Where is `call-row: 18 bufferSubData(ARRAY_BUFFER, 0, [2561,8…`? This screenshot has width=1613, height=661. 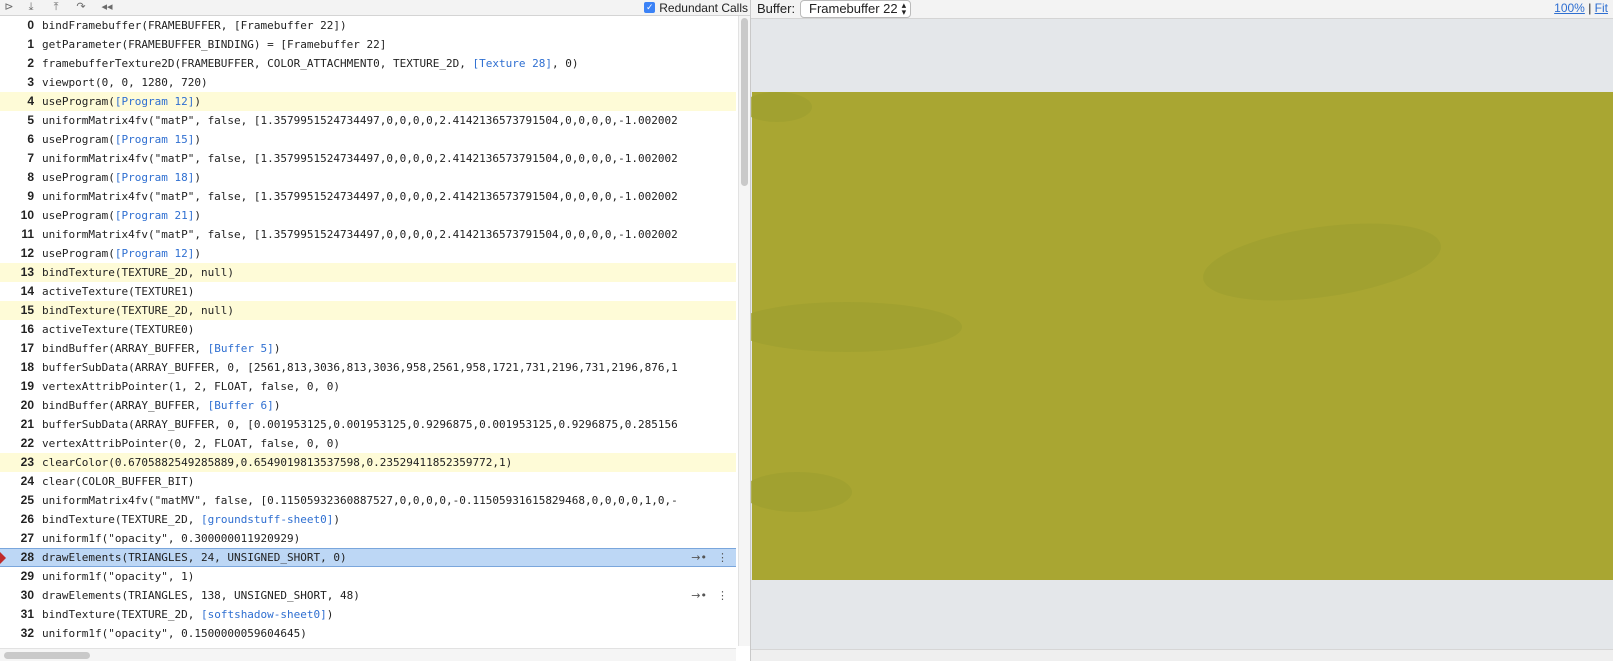 call-row: 18 bufferSubData(ARRAY_BUFFER, 0, [2561,8… is located at coordinates (368, 367).